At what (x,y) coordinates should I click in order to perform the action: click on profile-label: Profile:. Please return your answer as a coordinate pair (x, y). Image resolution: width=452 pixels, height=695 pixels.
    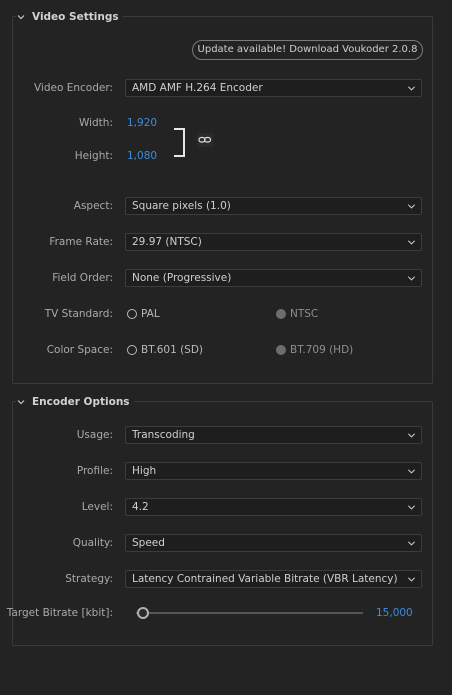
    Looking at the image, I should click on (94, 471).